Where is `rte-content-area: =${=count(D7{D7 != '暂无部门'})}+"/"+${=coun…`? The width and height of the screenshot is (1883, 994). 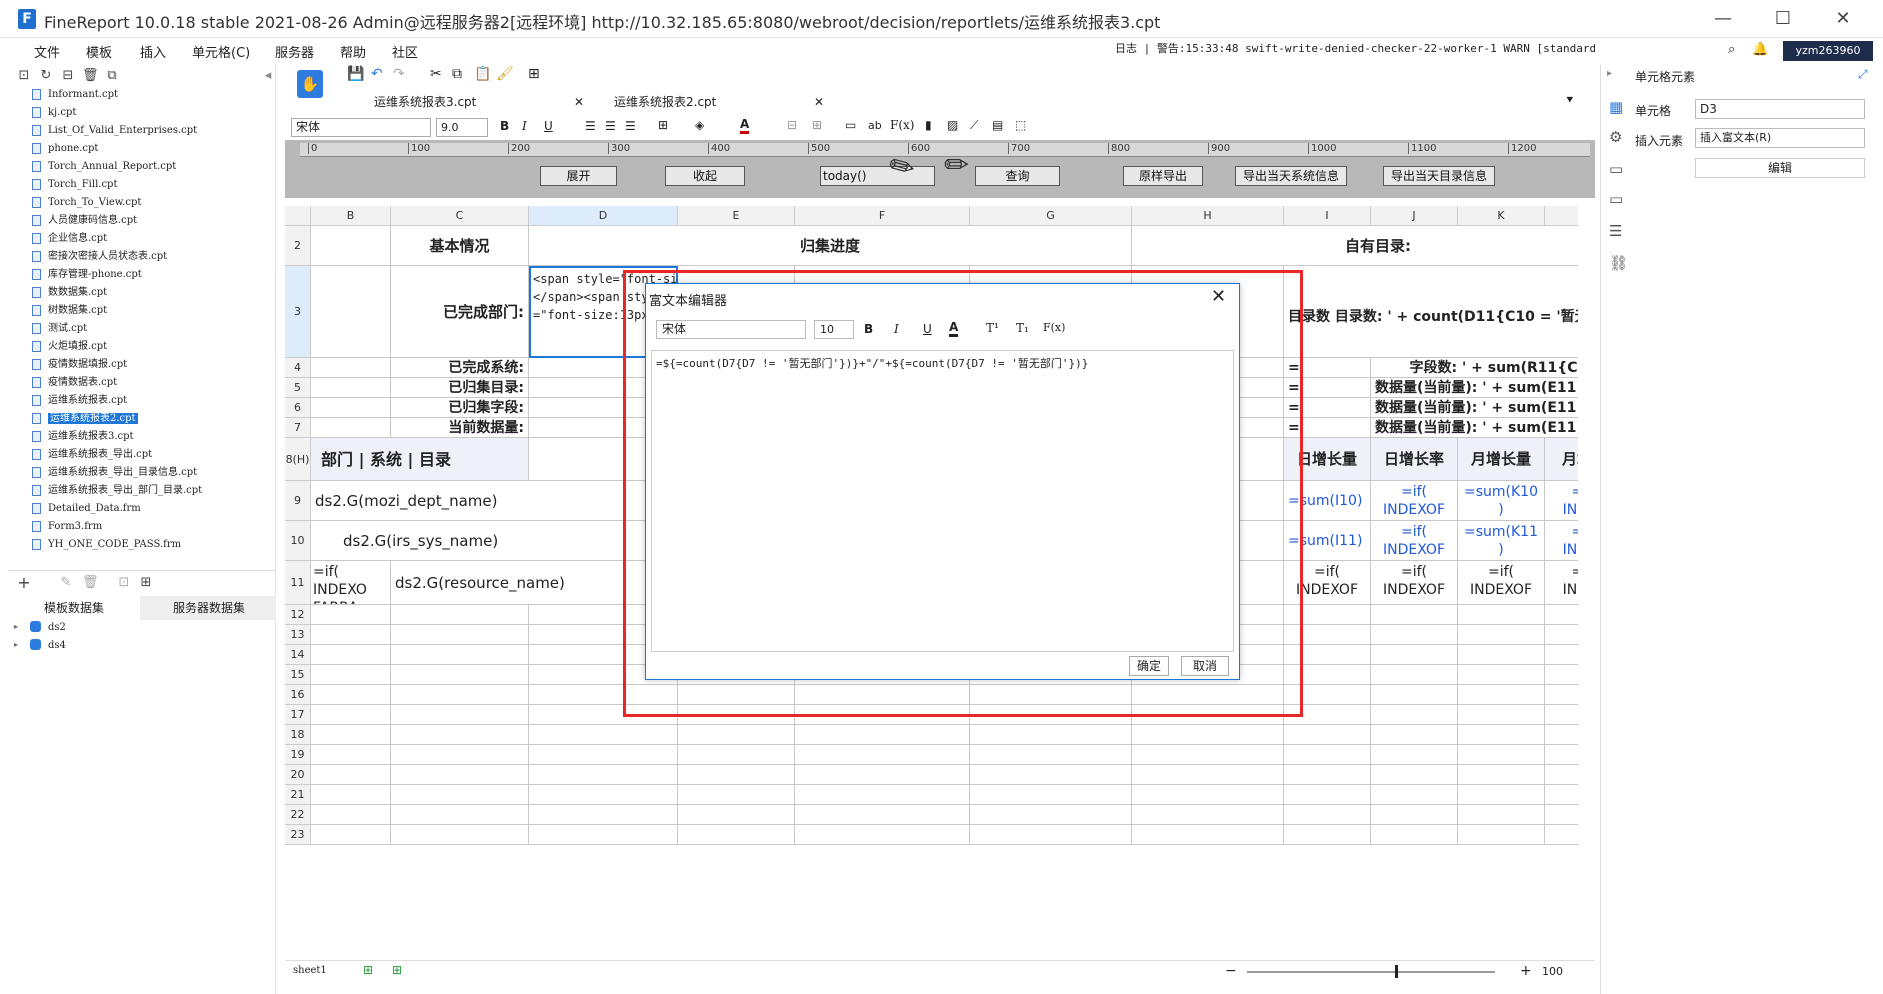
rte-content-area: =${=count(D7{D7 != '暂无部门'})}+"/"+${=coun… is located at coordinates (942, 501).